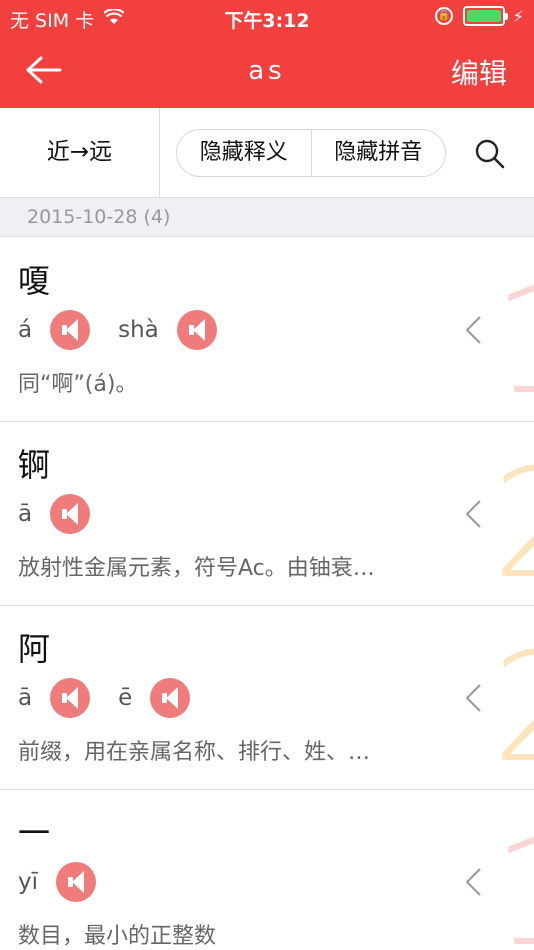 This screenshot has height=950, width=534. What do you see at coordinates (78, 384) in the screenshot?
I see `entry-definition: 同“啊”(á)。` at bounding box center [78, 384].